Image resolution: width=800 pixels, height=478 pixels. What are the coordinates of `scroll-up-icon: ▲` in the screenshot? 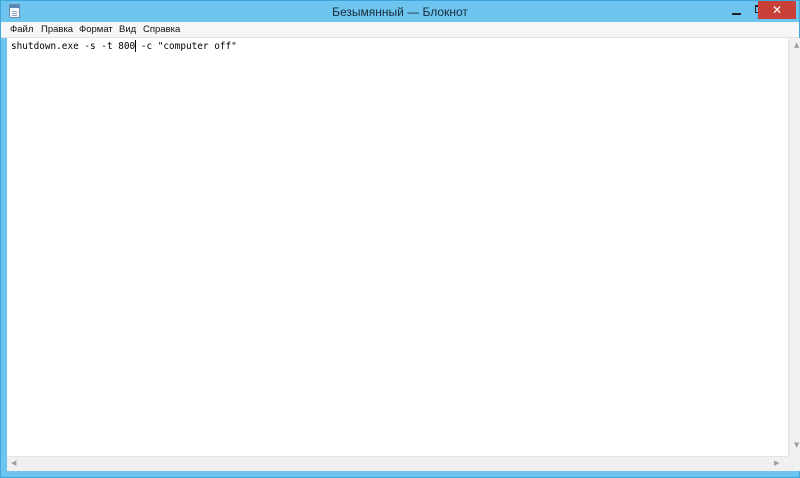 It's located at (796, 45).